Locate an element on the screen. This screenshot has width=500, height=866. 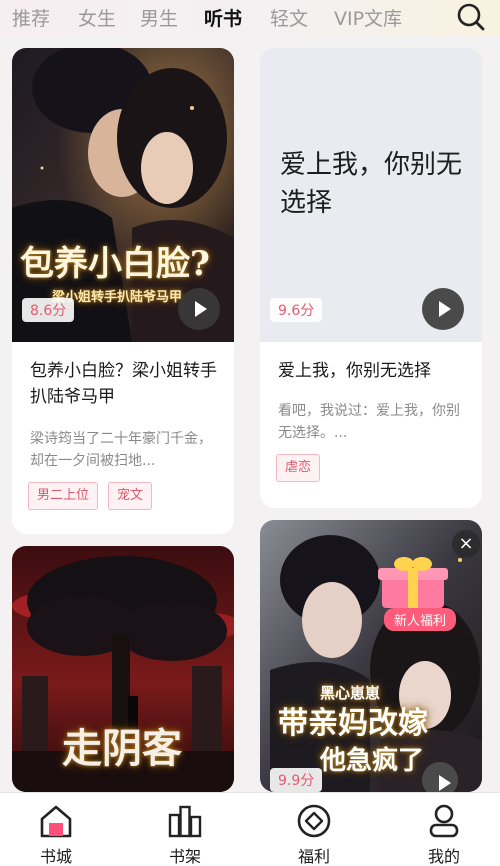
nav-welfare: 福利 is located at coordinates (314, 829).